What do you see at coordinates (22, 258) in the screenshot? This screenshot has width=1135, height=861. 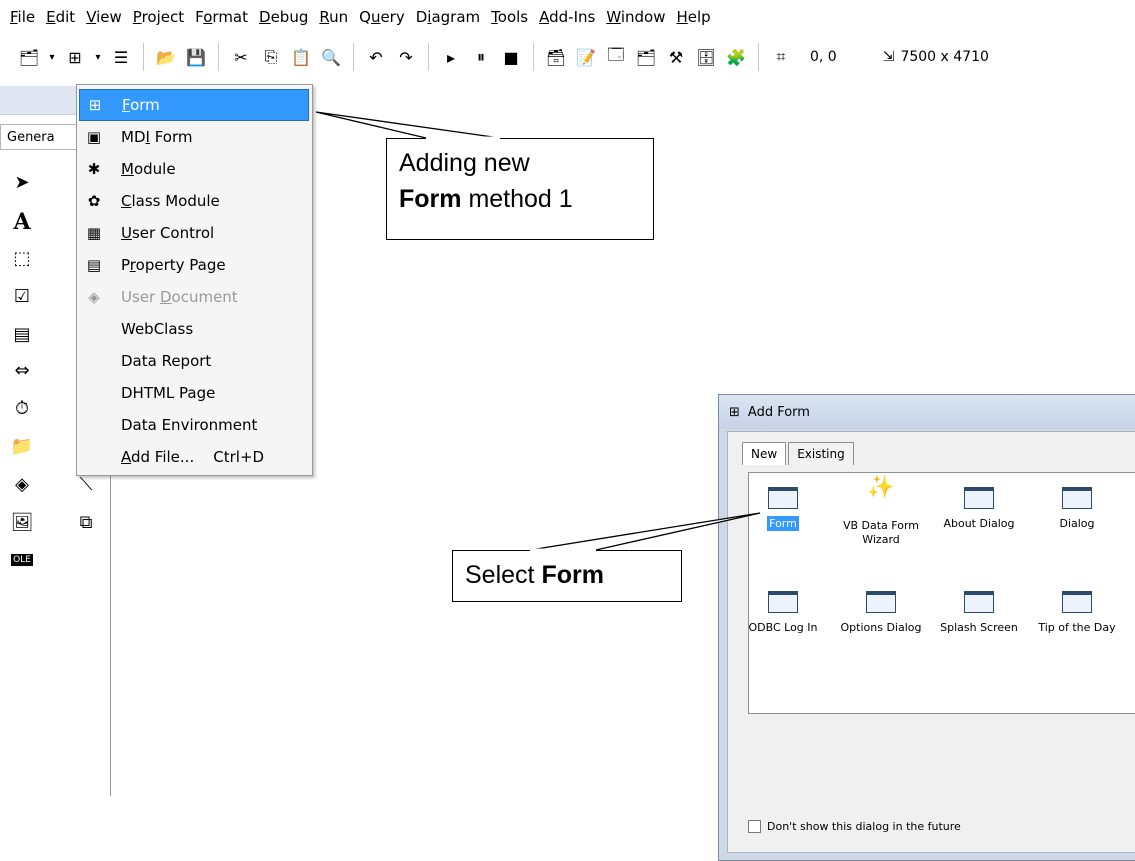 I see `frame-icon: ⬚` at bounding box center [22, 258].